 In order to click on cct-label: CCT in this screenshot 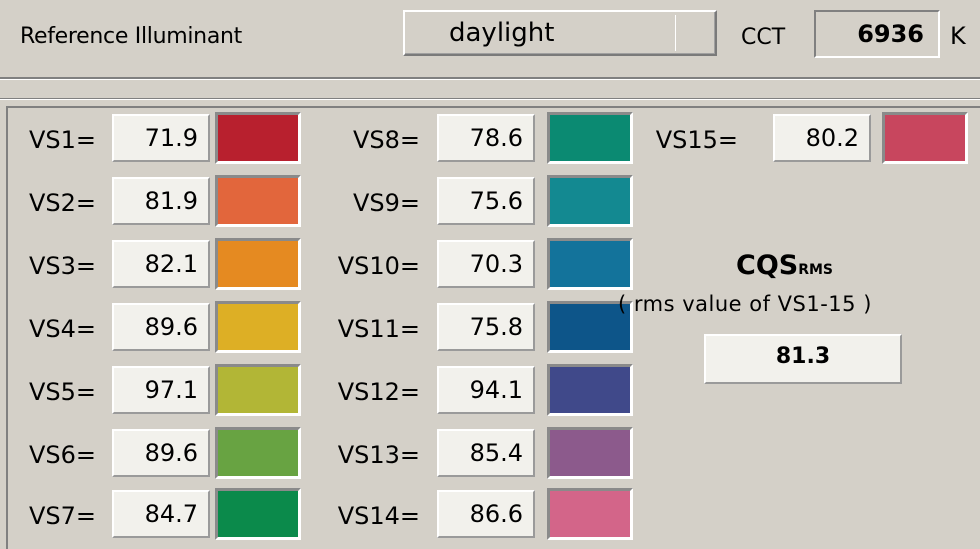, I will do `click(763, 37)`.